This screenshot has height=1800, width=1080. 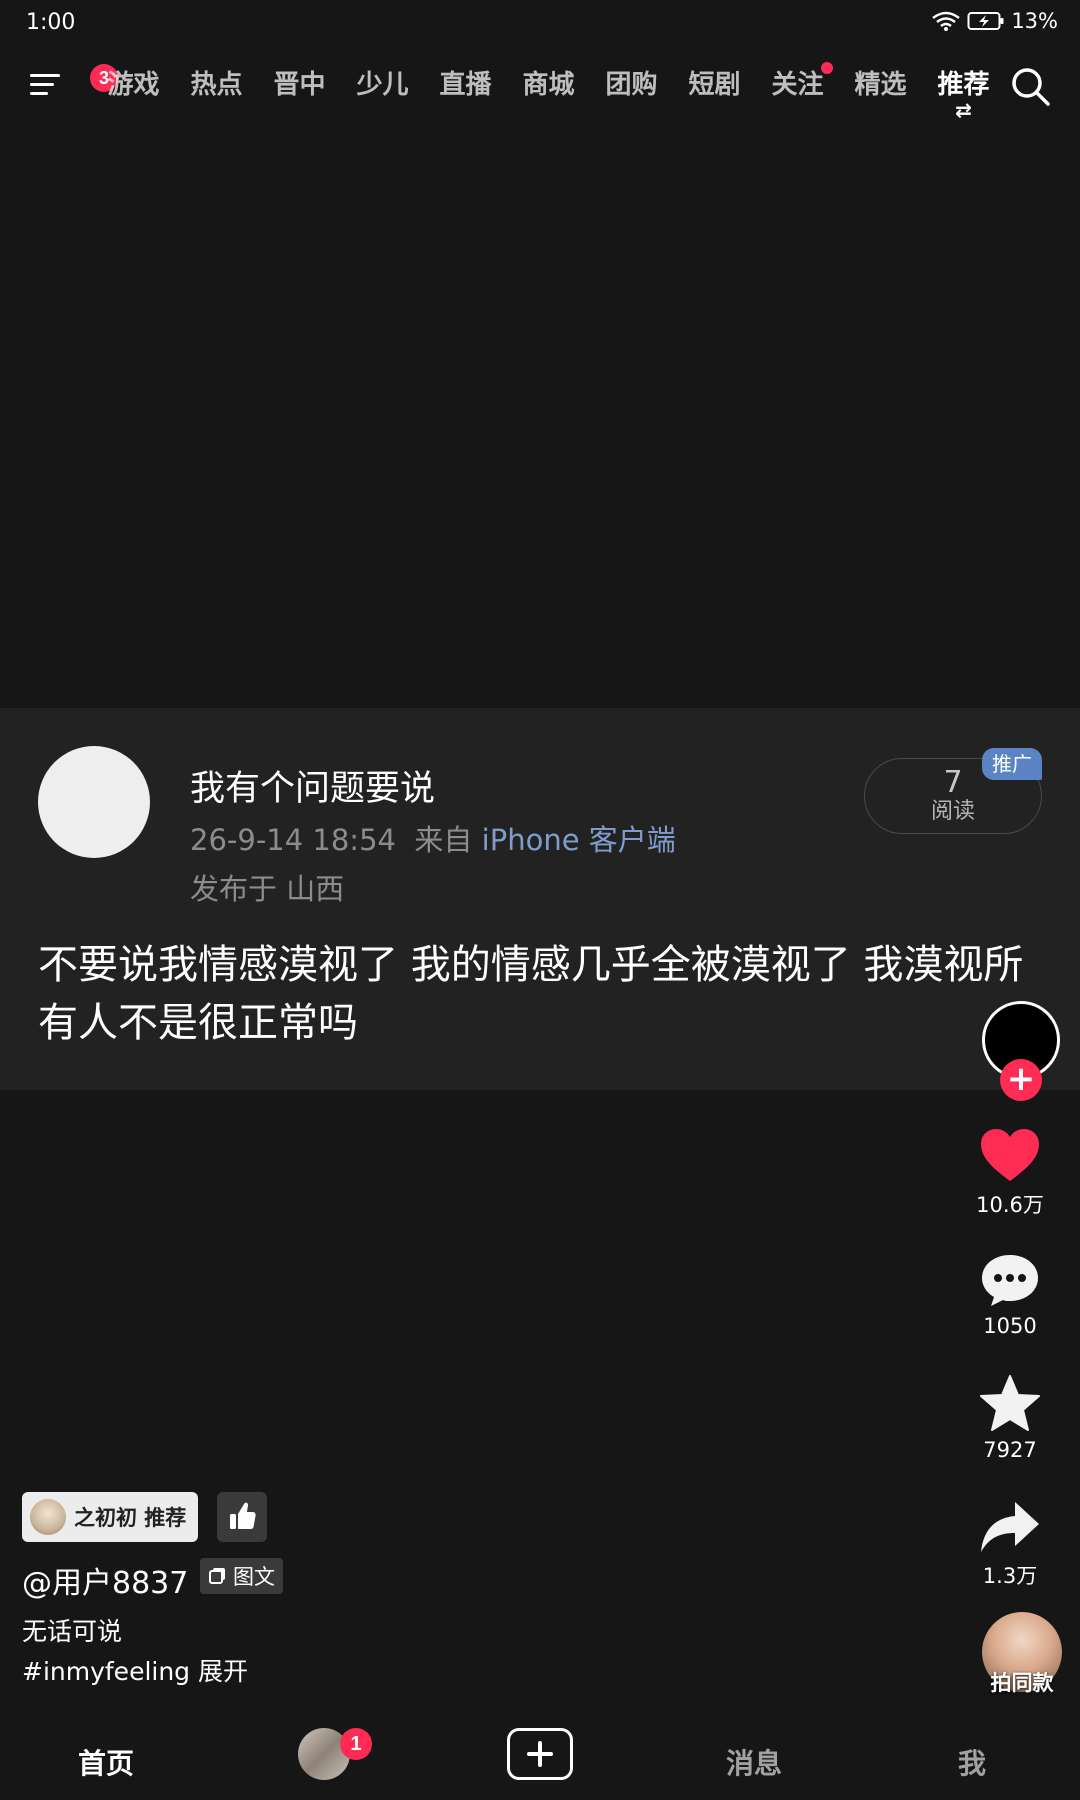 I want to click on like-count: 10.6万, so click(x=1010, y=1205).